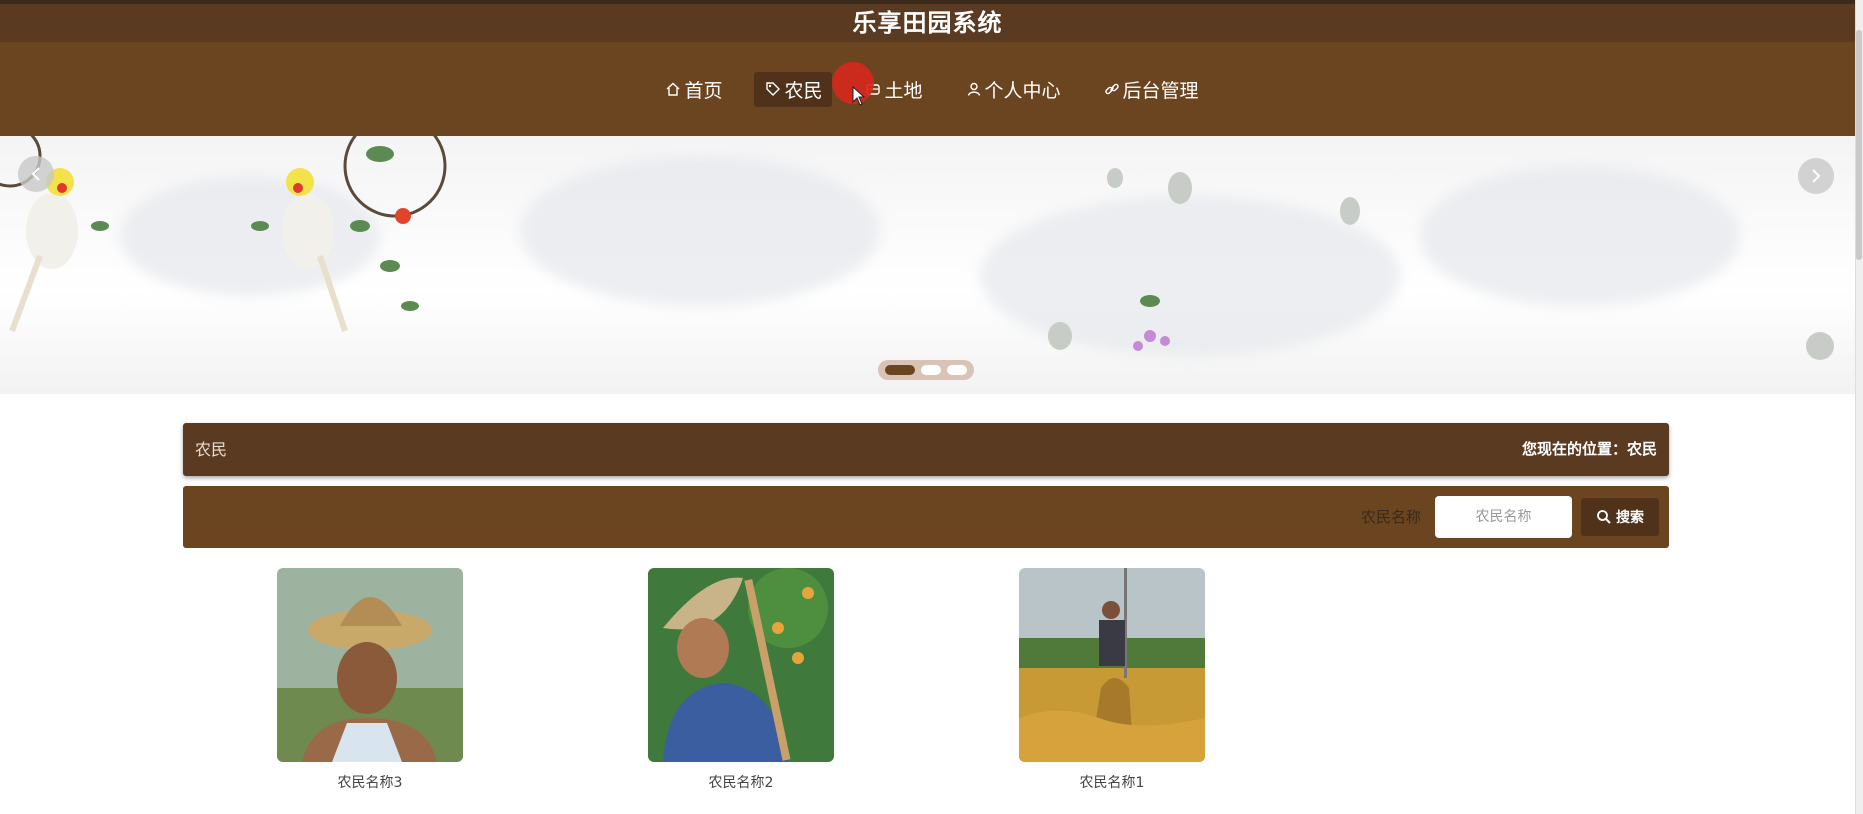 This screenshot has height=814, width=1863. I want to click on scrollbar-thumb, so click(1859, 145).